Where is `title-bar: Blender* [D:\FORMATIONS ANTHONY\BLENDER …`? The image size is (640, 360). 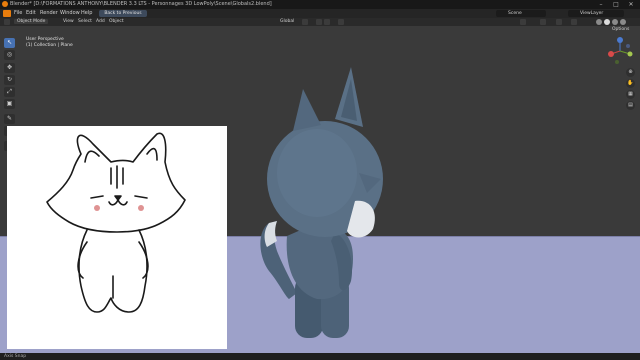
title-bar: Blender* [D:\FORMATIONS ANTHONY\BLENDER … is located at coordinates (320, 4).